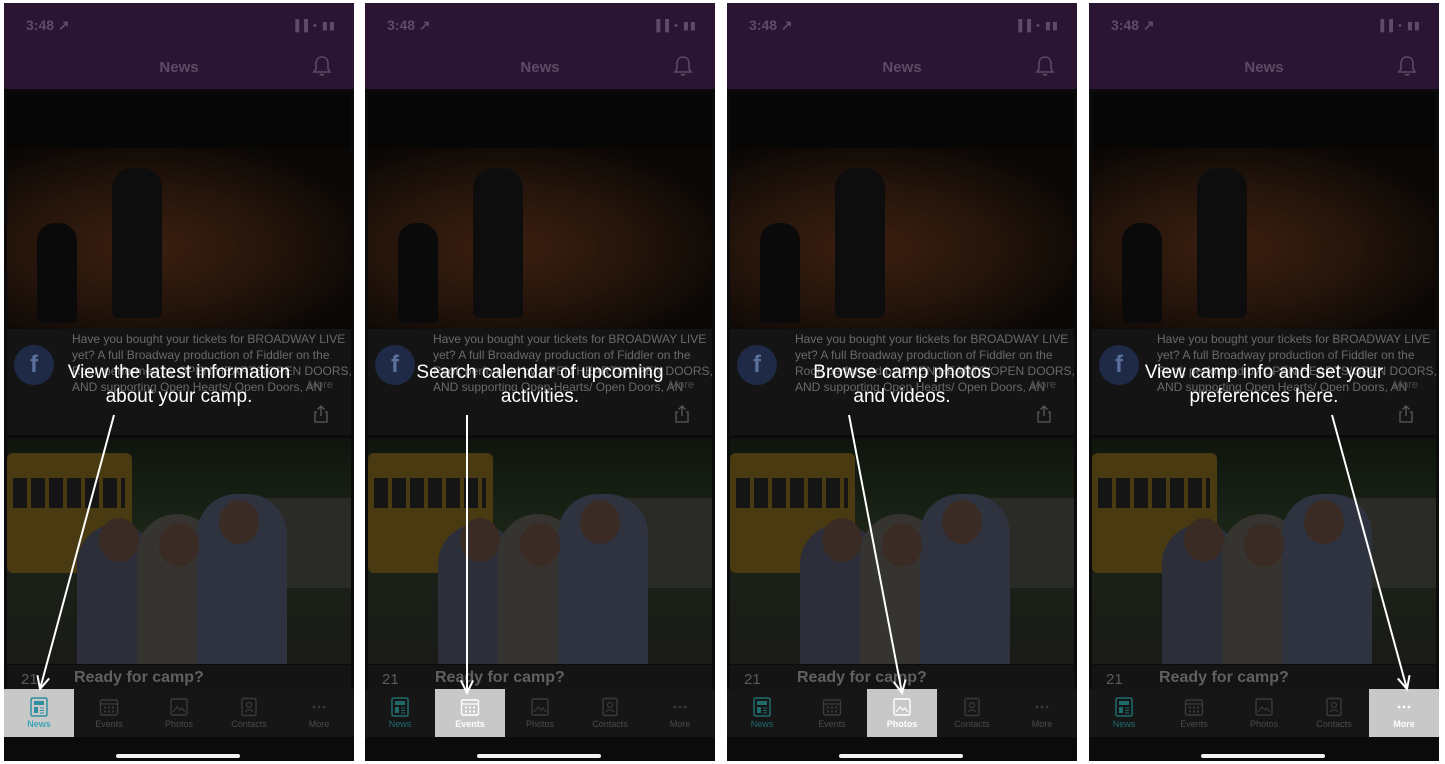 The width and height of the screenshot is (1445, 764). What do you see at coordinates (540, 385) in the screenshot?
I see `onboarding-callout: Search calendar of upcoming activities.` at bounding box center [540, 385].